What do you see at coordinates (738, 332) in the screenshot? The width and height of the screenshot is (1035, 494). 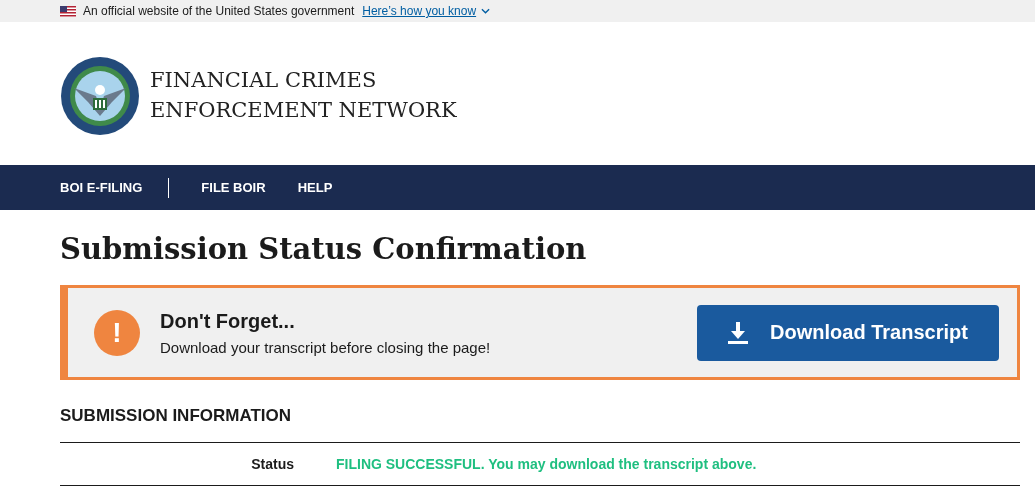 I see `download-icon` at bounding box center [738, 332].